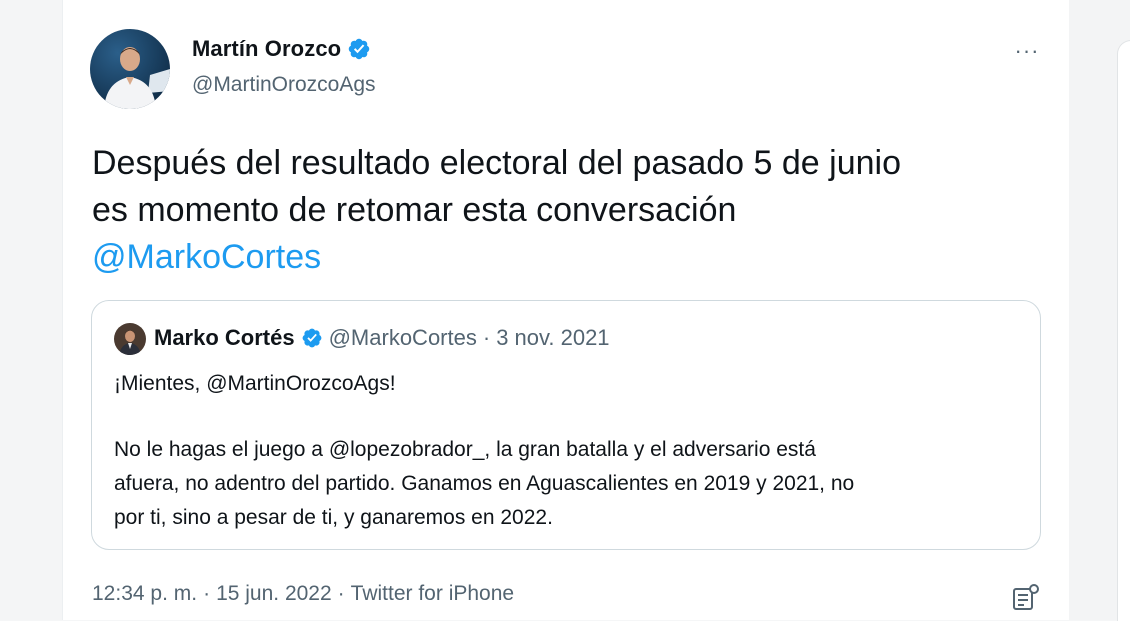 The height and width of the screenshot is (621, 1130). I want to click on left-gutter, so click(31, 310).